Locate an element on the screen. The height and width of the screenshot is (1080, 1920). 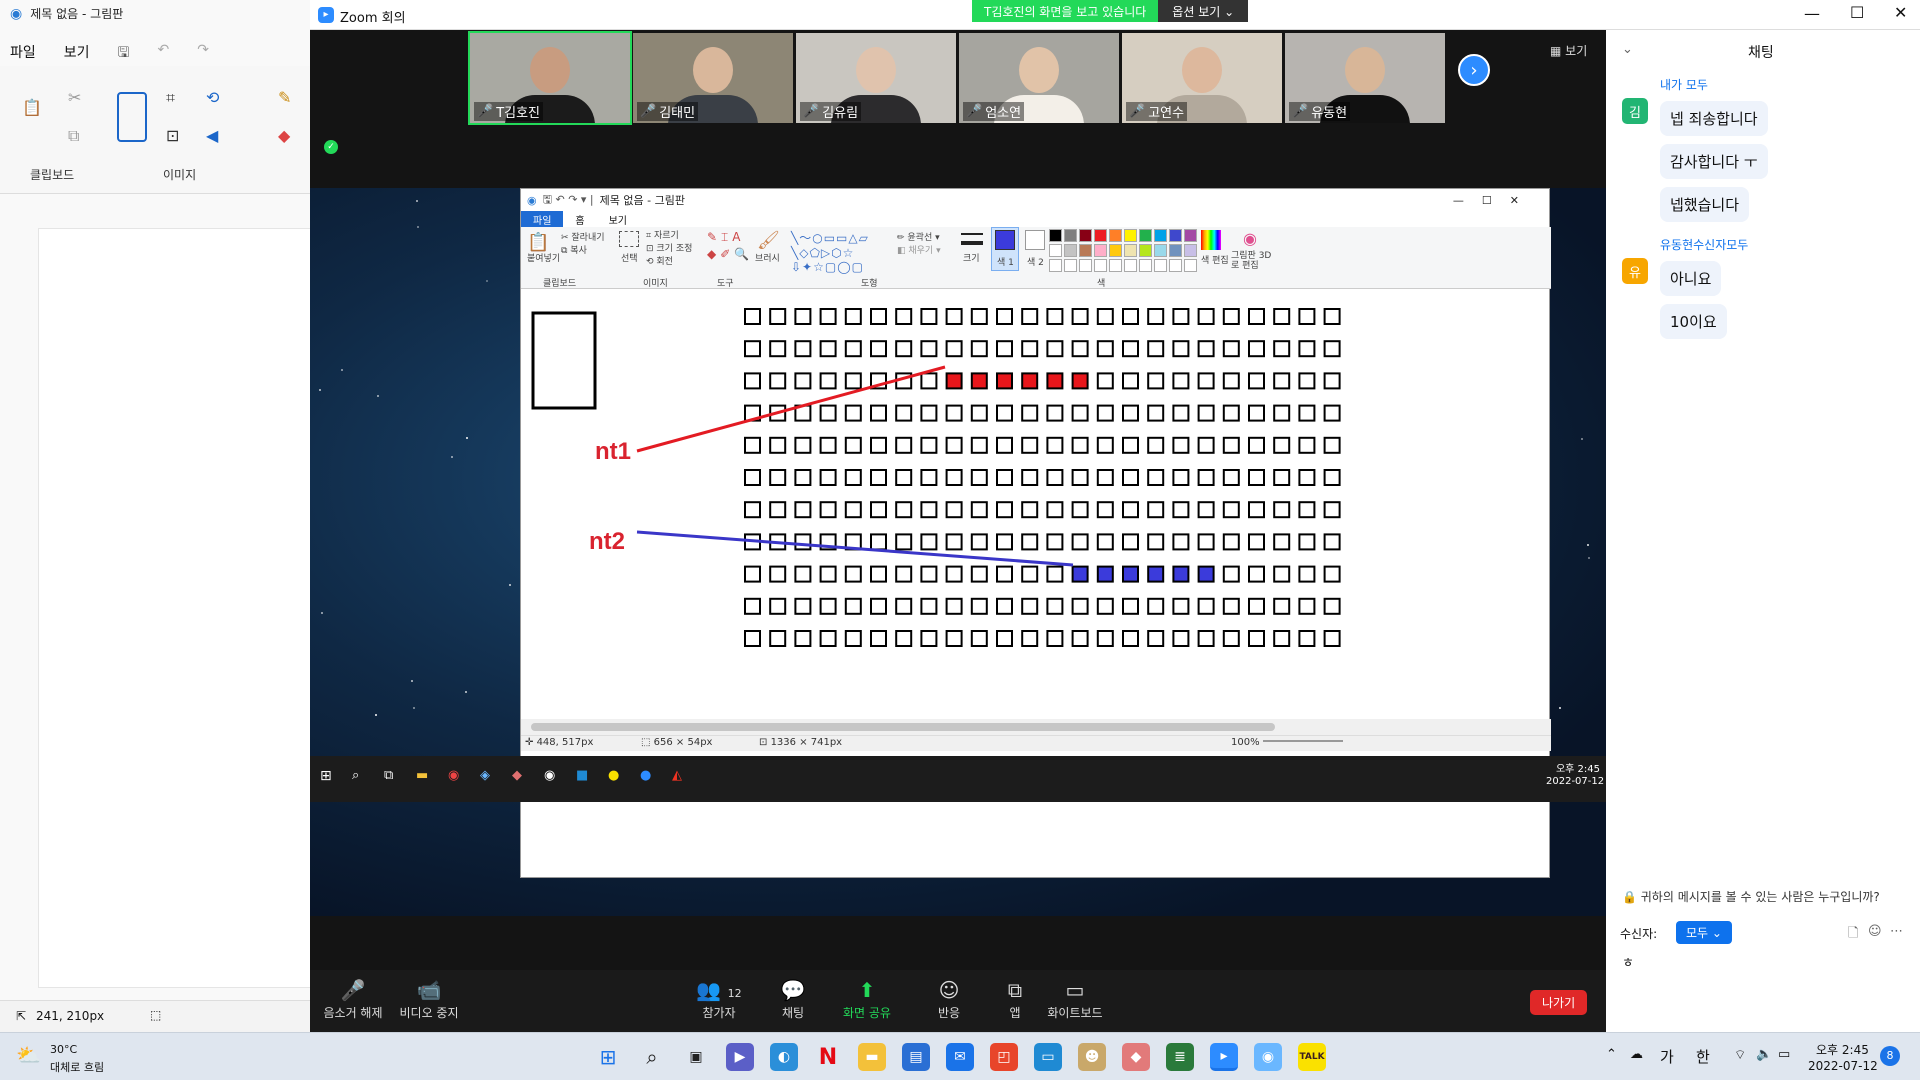
battery-icon: ▭ is located at coordinates (1784, 1054).